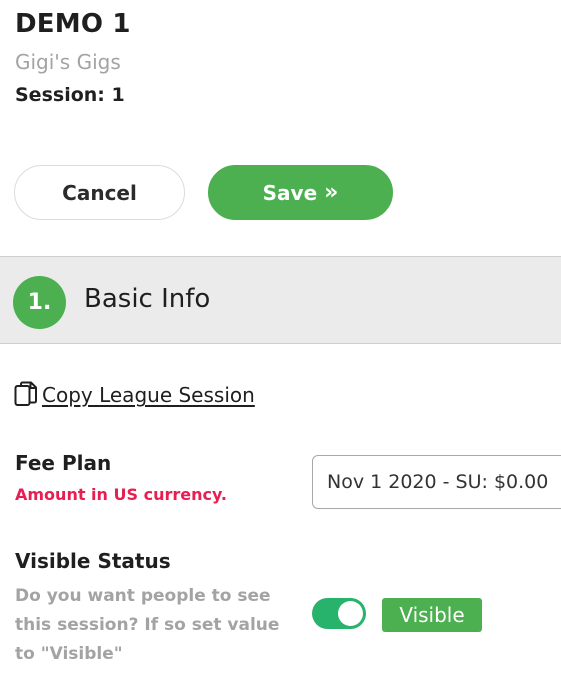 Image resolution: width=561 pixels, height=693 pixels. What do you see at coordinates (147, 299) in the screenshot?
I see `section-title: Basic Info` at bounding box center [147, 299].